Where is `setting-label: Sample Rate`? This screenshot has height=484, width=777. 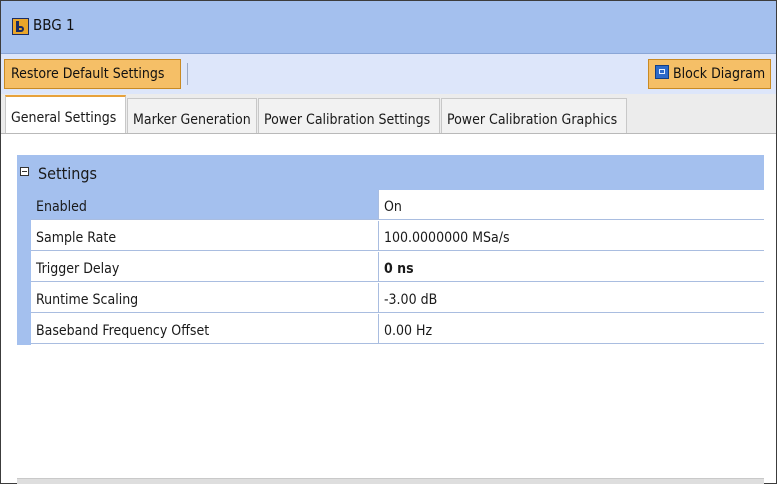
setting-label: Sample Rate is located at coordinates (205, 236).